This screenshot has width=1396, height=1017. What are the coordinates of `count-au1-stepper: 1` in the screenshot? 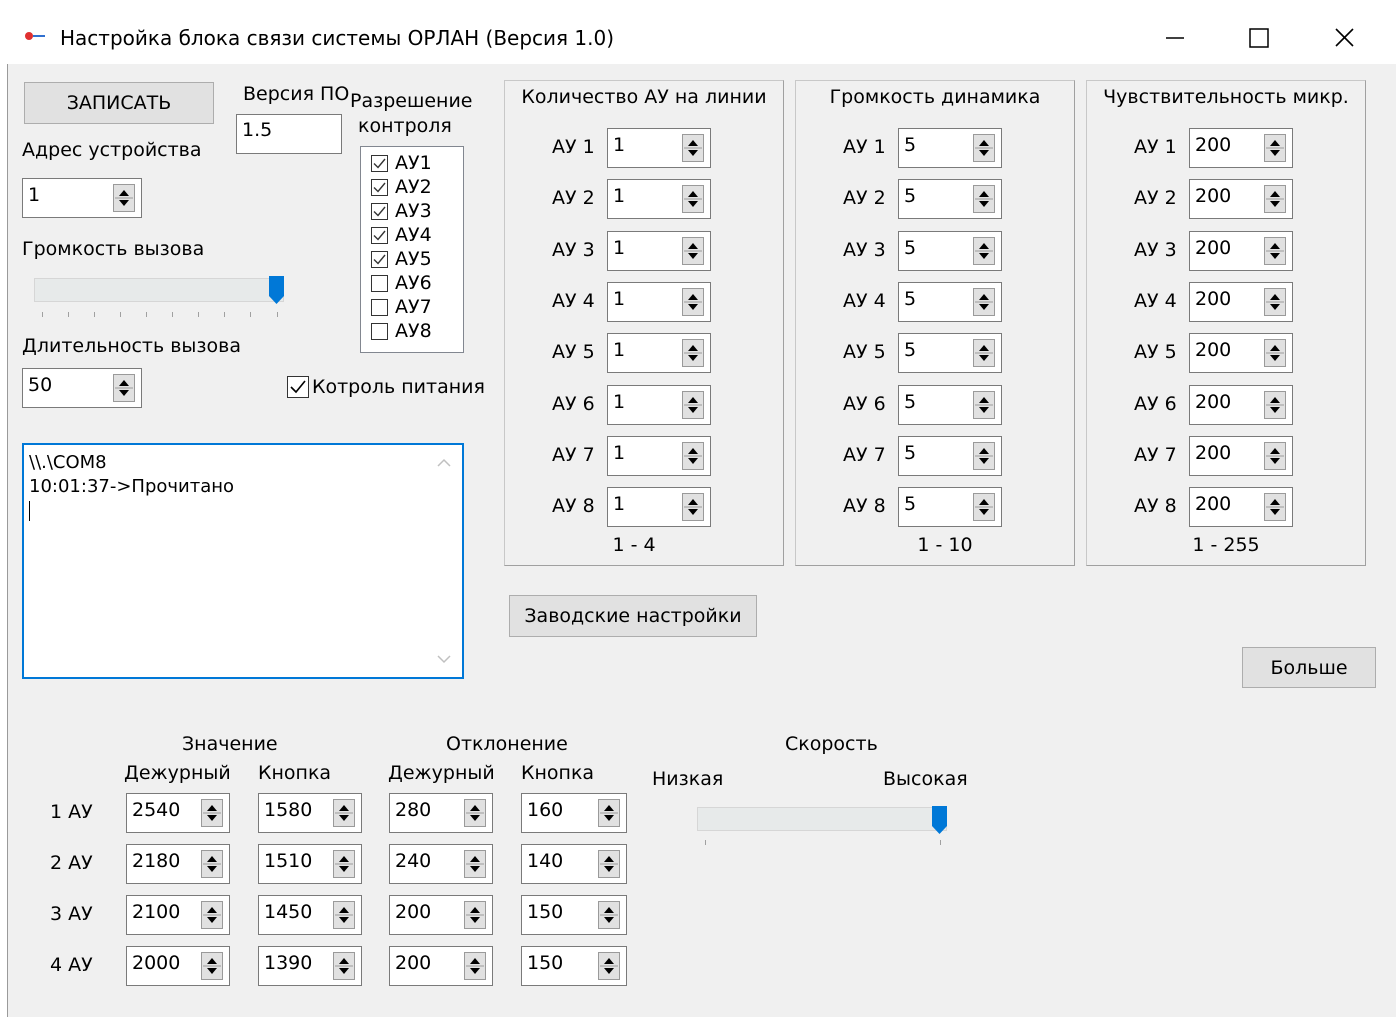 It's located at (659, 148).